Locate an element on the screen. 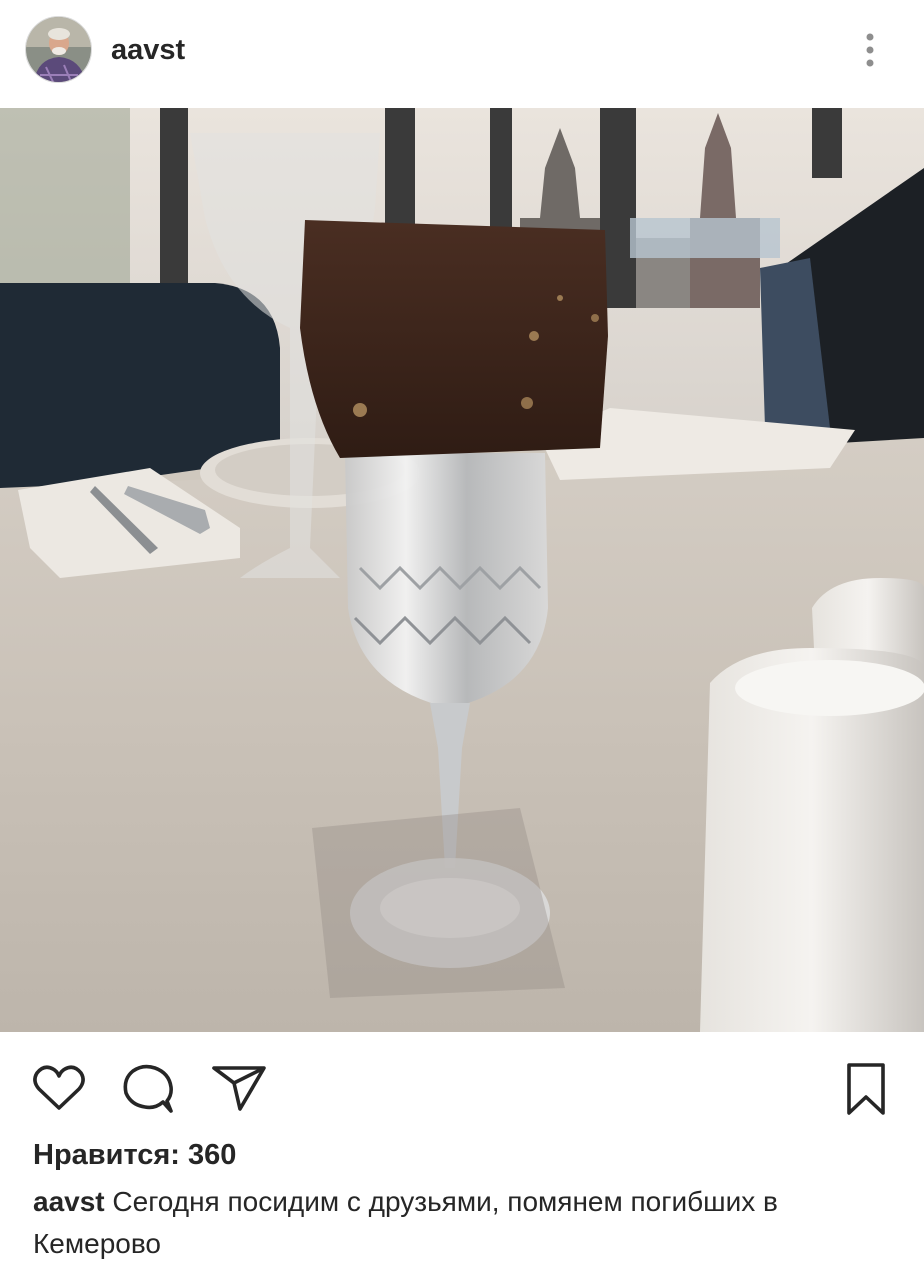 This screenshot has width=924, height=1280. save-button is located at coordinates (866, 1089).